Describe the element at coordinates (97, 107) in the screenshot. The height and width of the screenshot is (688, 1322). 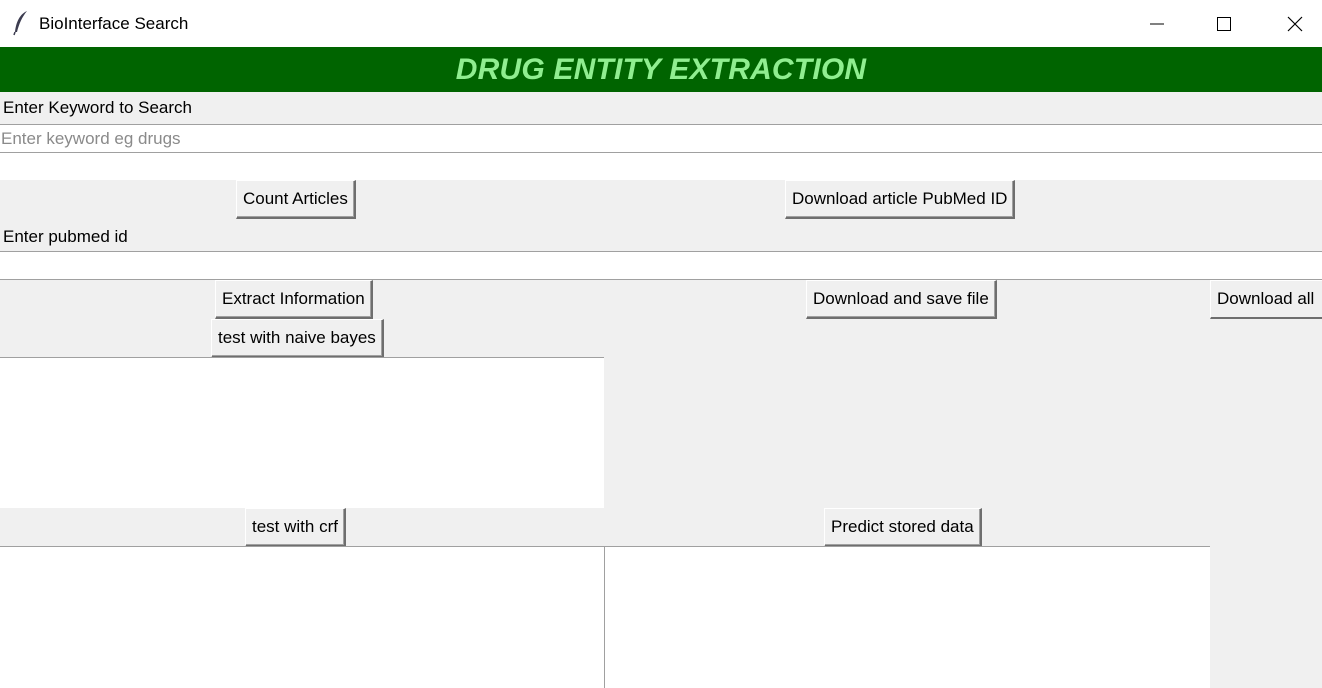
I see `keyword-label: Enter Keyword to Search` at that location.